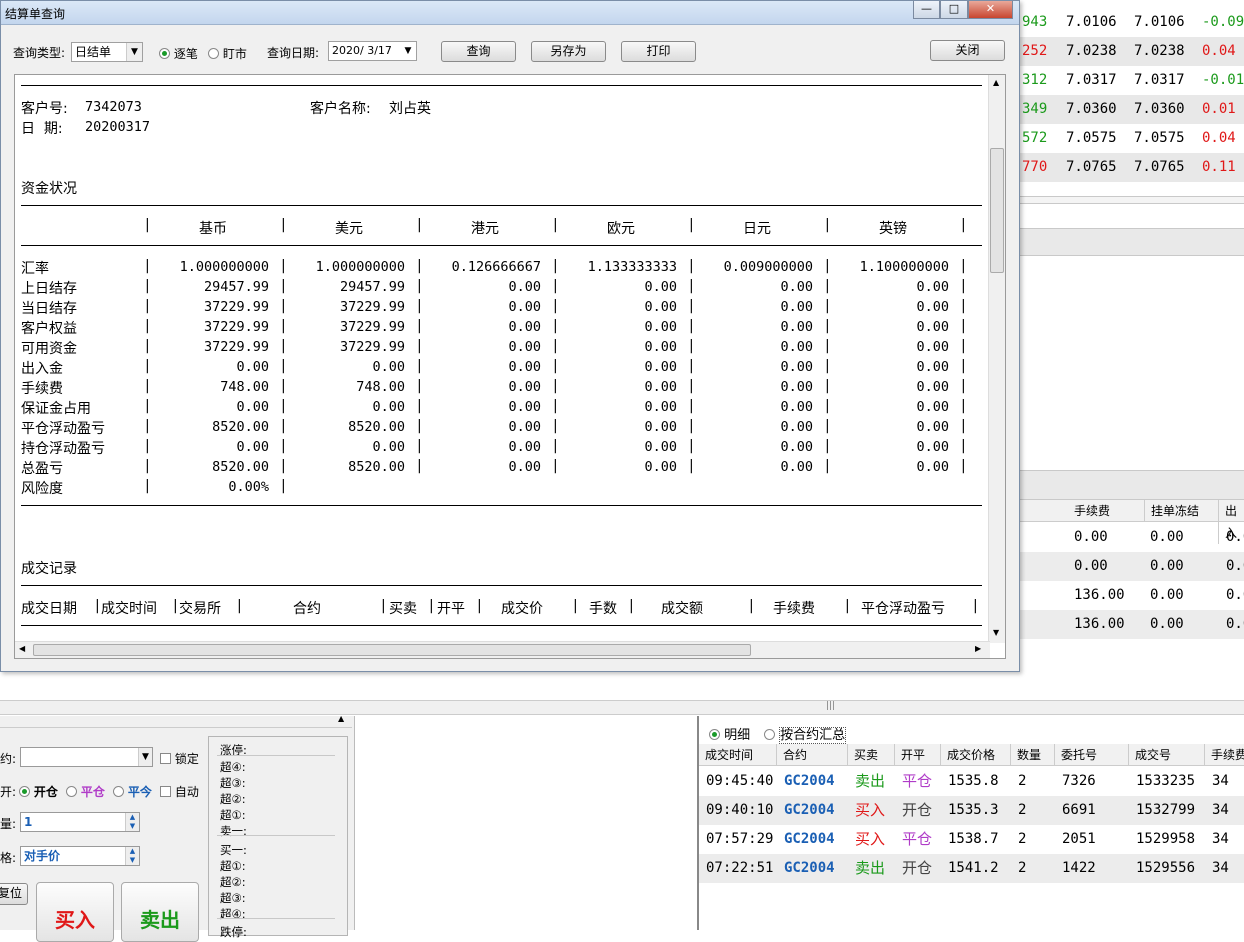 Image resolution: width=1244 pixels, height=942 pixels. What do you see at coordinates (737, 735) in the screenshot?
I see `radio-detail-label: 明细` at bounding box center [737, 735].